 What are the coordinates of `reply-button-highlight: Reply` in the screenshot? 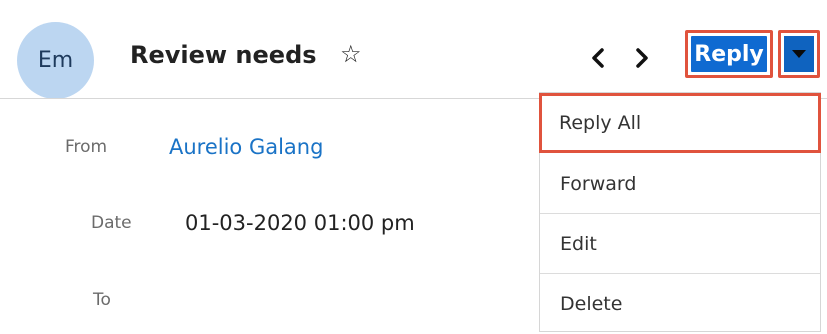 It's located at (729, 54).